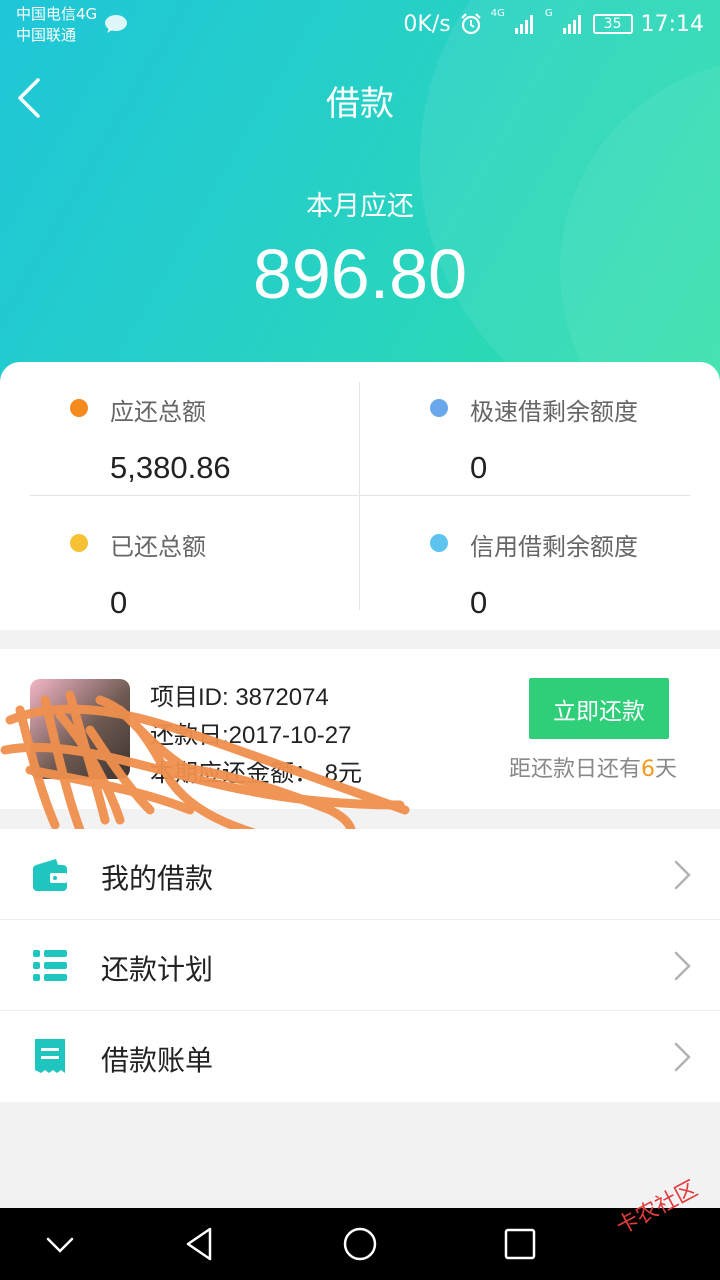 Image resolution: width=720 pixels, height=1280 pixels. Describe the element at coordinates (666, 769) in the screenshot. I see `countdown-suffix: 天` at that location.